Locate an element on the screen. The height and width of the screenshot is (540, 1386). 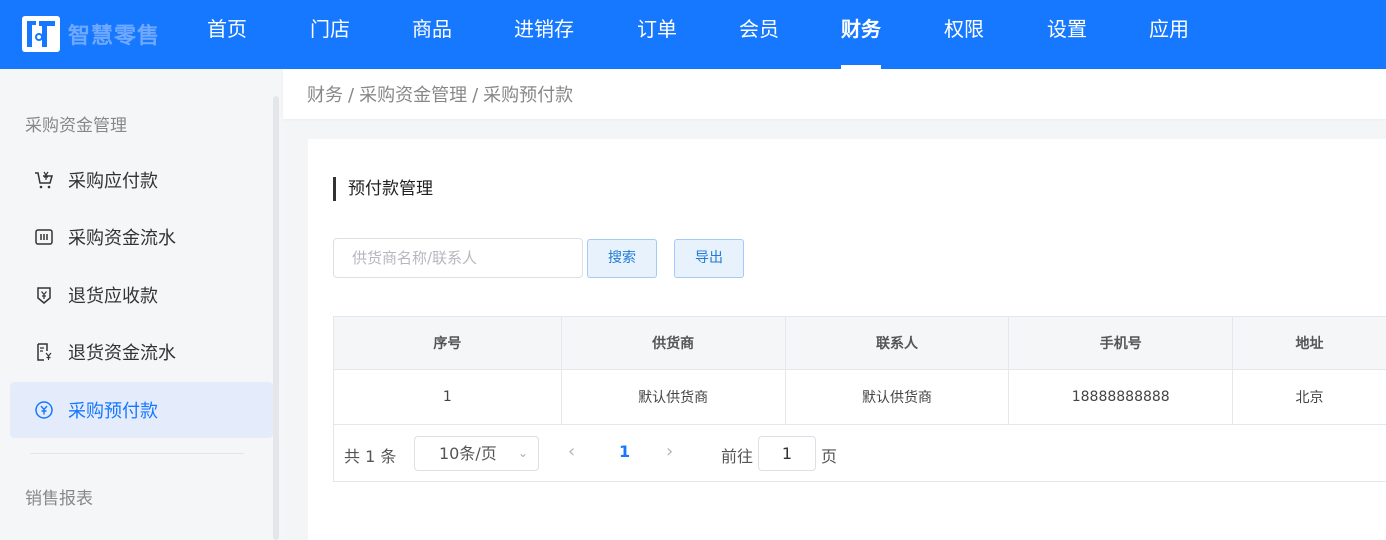
yen-circle-icon is located at coordinates (44, 410).